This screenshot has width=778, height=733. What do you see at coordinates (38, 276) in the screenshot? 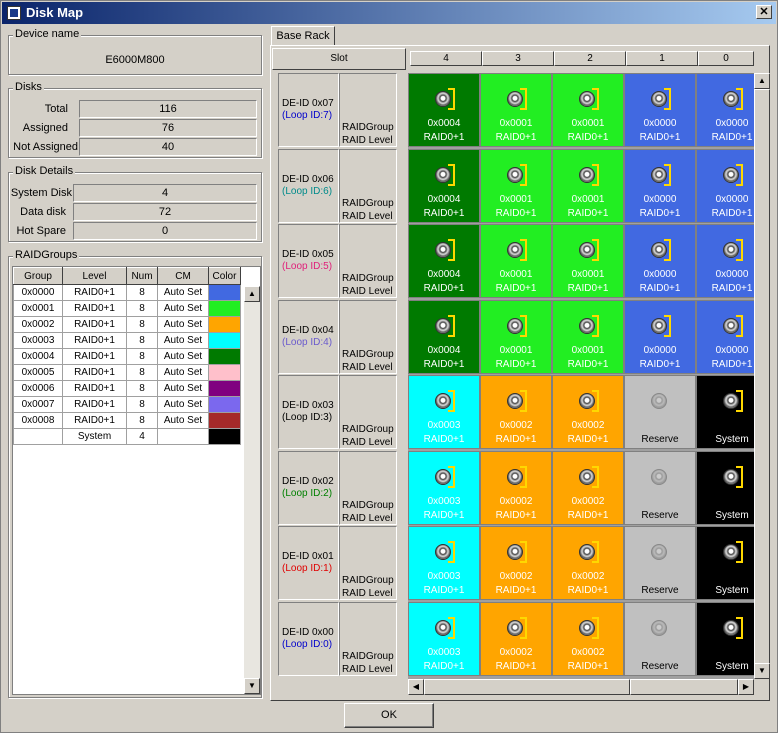
I see `col-header-group: Group` at bounding box center [38, 276].